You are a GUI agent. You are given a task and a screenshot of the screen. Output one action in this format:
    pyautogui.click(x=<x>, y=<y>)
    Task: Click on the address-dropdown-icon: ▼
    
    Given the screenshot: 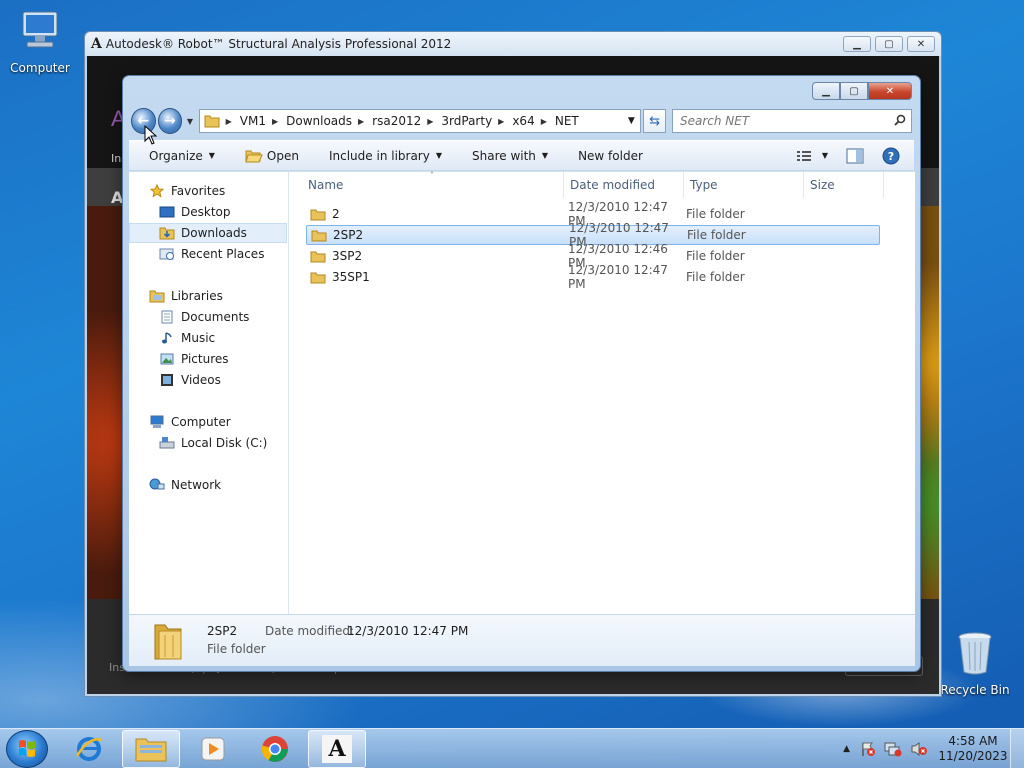 What is the action you would take?
    pyautogui.click(x=631, y=121)
    